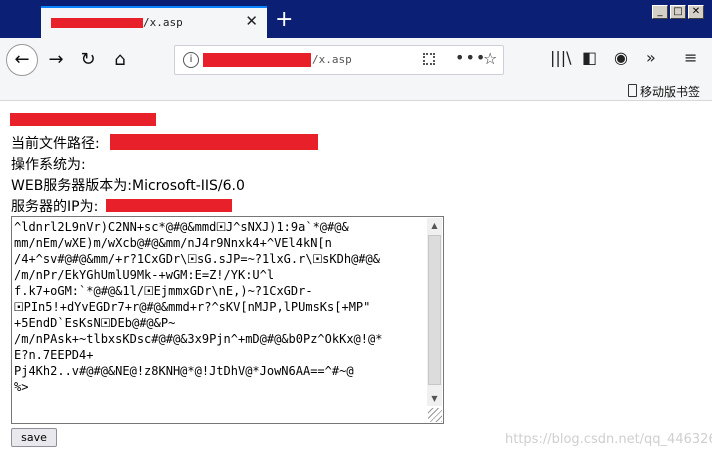 The width and height of the screenshot is (712, 460). What do you see at coordinates (434, 225) in the screenshot?
I see `scroll-up-arrow: ▲` at bounding box center [434, 225].